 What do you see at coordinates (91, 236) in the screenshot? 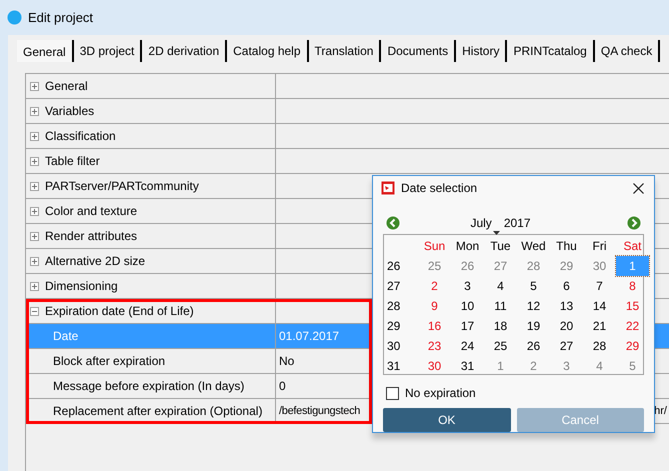
I see `group-label: Render attributes` at bounding box center [91, 236].